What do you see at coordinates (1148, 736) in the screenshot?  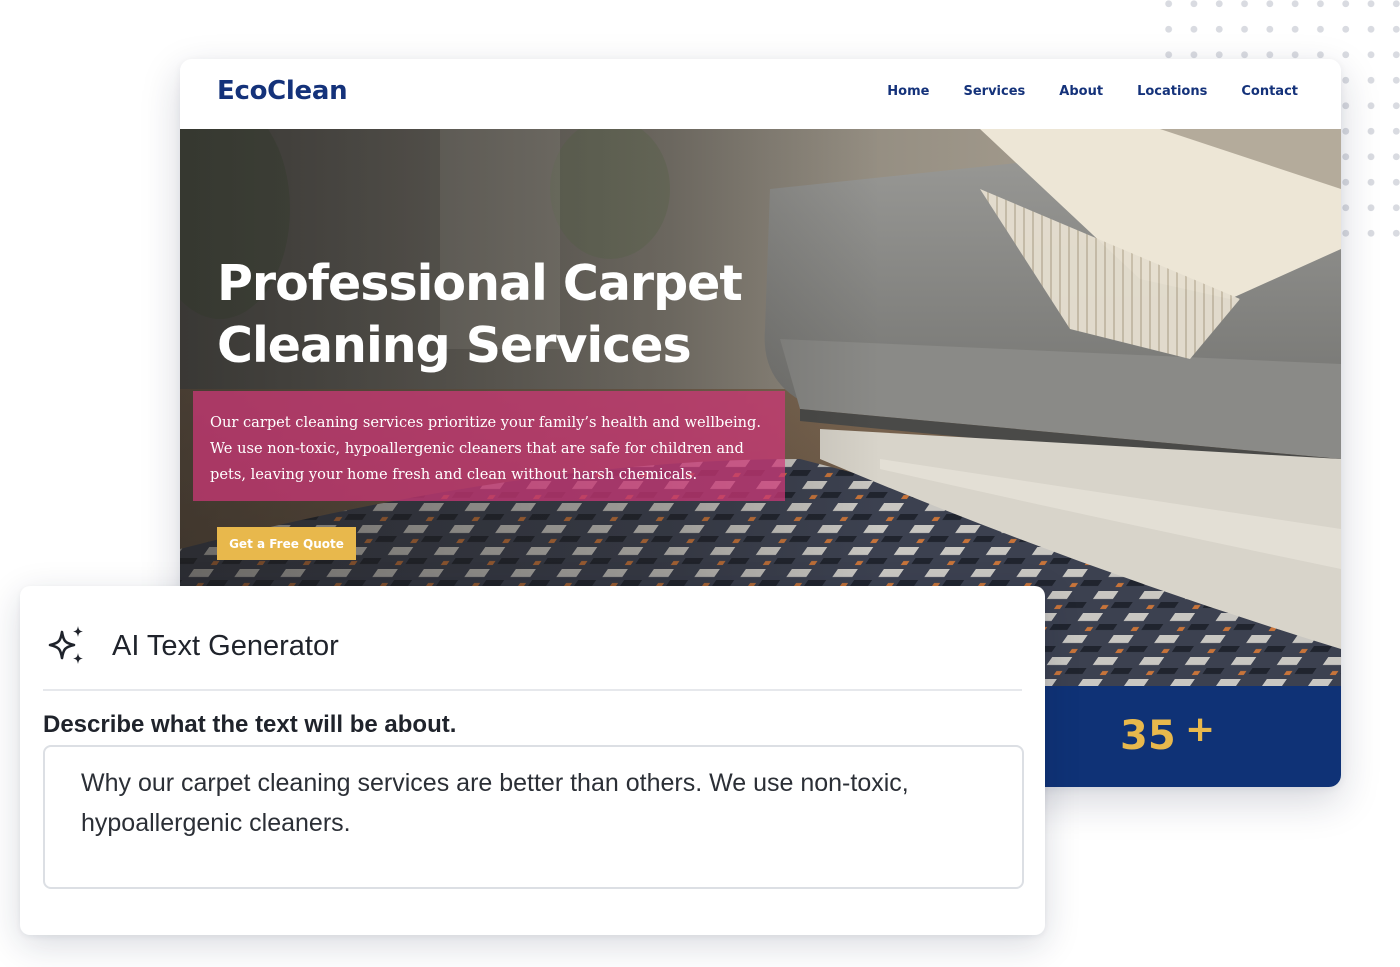 I see `stat-number: 35` at bounding box center [1148, 736].